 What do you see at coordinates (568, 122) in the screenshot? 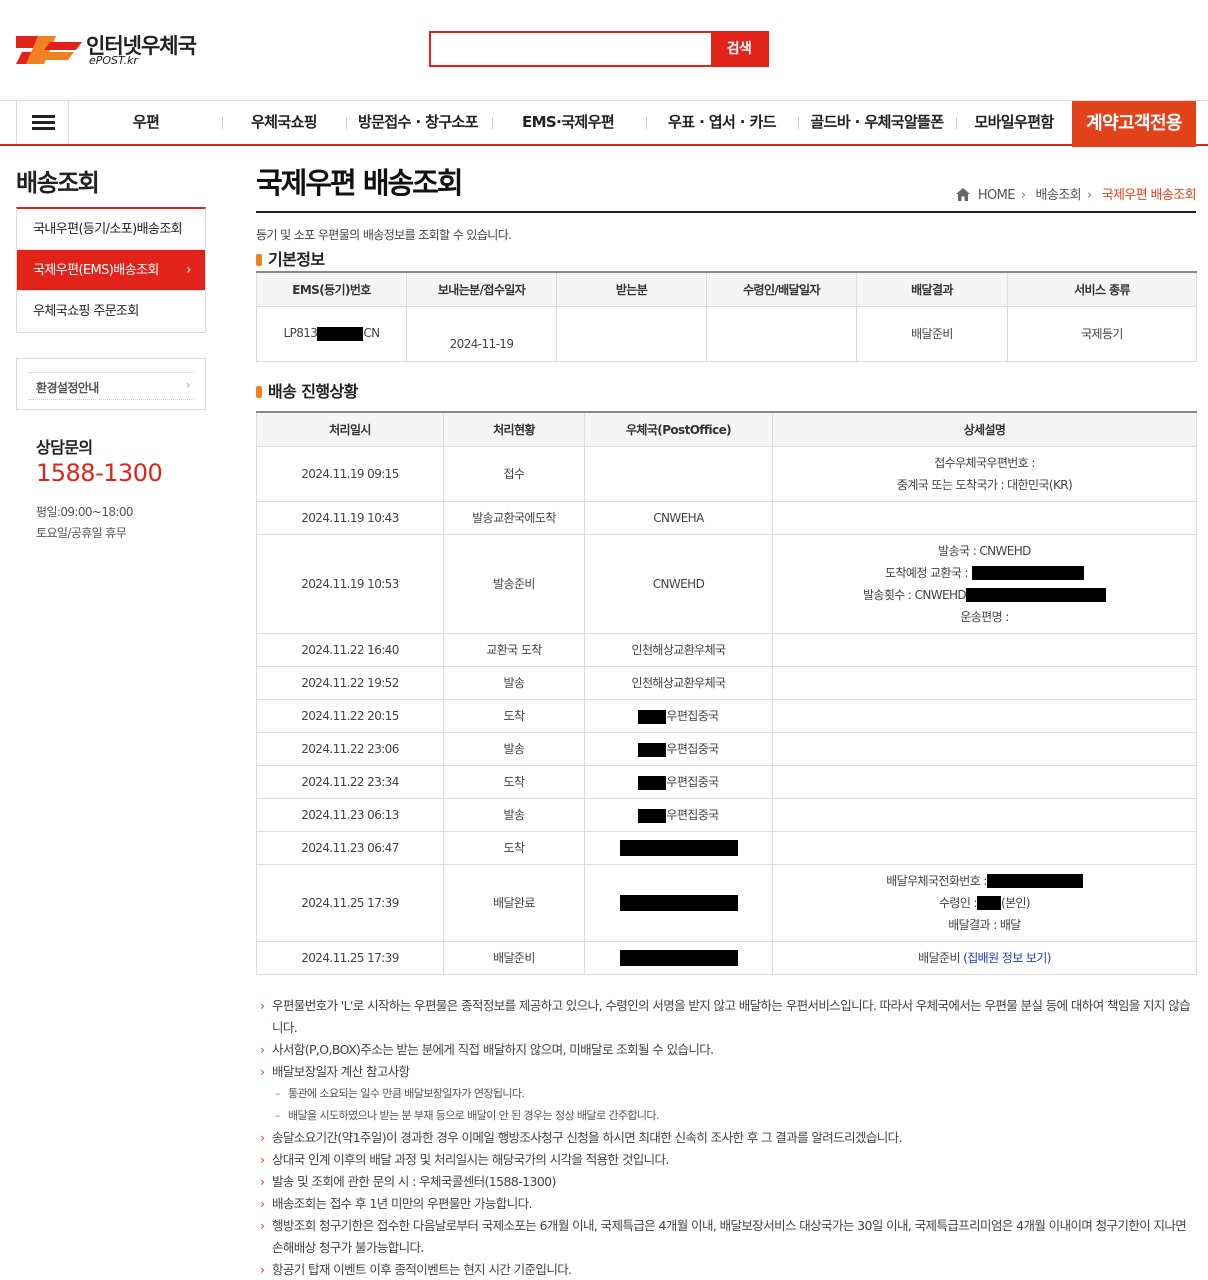
I see `nav-item-ems: EMS·국제우편` at bounding box center [568, 122].